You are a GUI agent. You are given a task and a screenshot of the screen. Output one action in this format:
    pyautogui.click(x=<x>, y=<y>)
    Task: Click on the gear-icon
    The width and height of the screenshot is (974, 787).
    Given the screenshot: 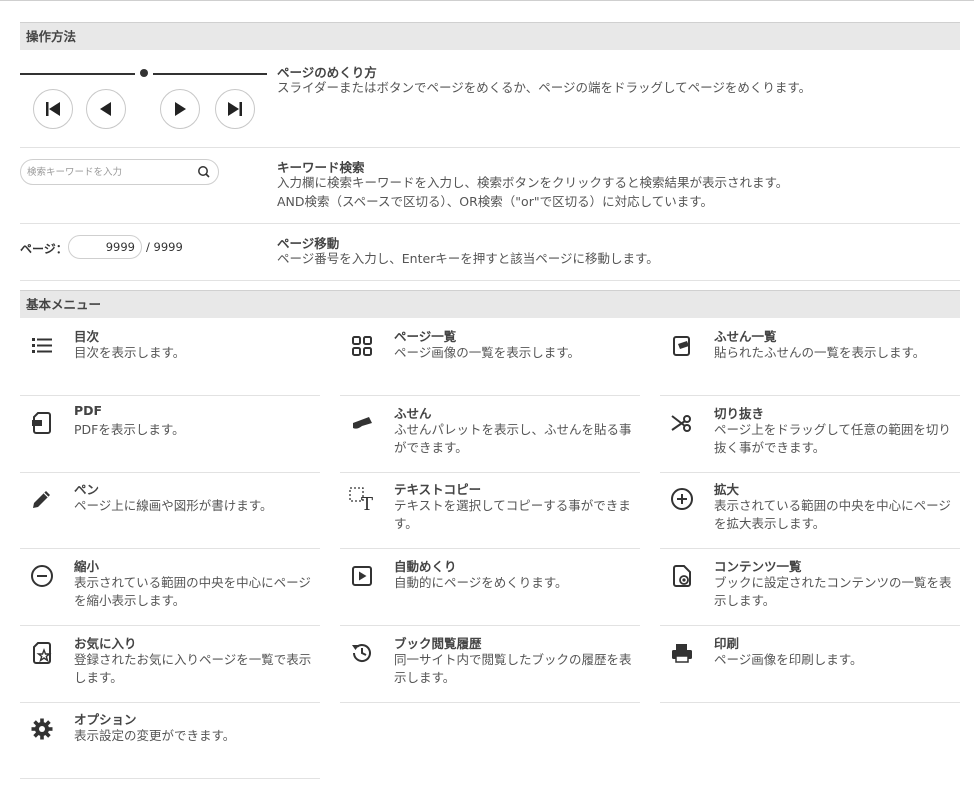 What is the action you would take?
    pyautogui.click(x=42, y=729)
    